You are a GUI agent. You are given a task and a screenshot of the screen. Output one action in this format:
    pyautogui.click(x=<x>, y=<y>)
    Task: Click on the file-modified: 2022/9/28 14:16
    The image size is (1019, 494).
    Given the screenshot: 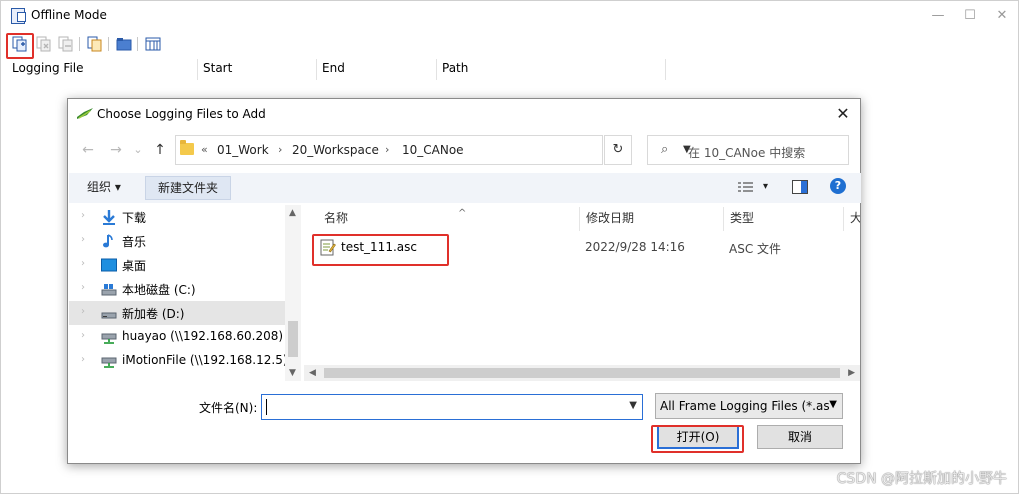 What is the action you would take?
    pyautogui.click(x=635, y=247)
    